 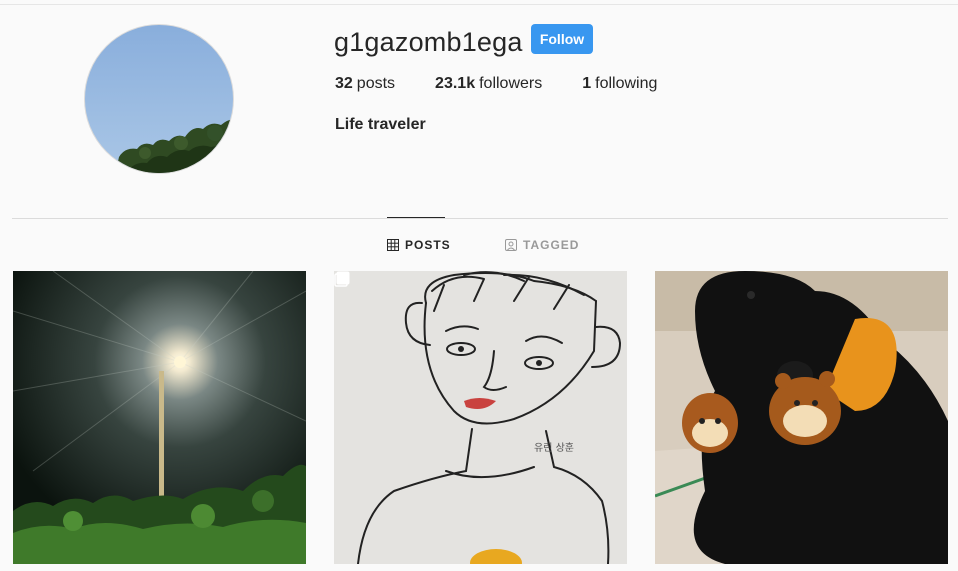 I want to click on top-border, so click(x=479, y=4).